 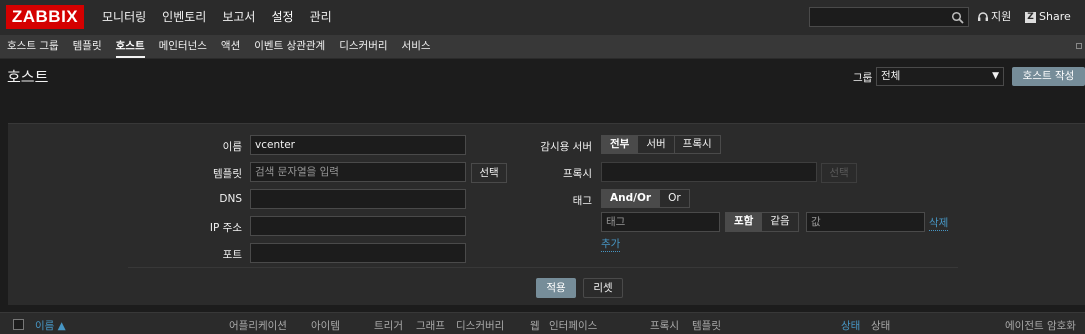 I want to click on tag-operator-contains: 포함, so click(x=744, y=222).